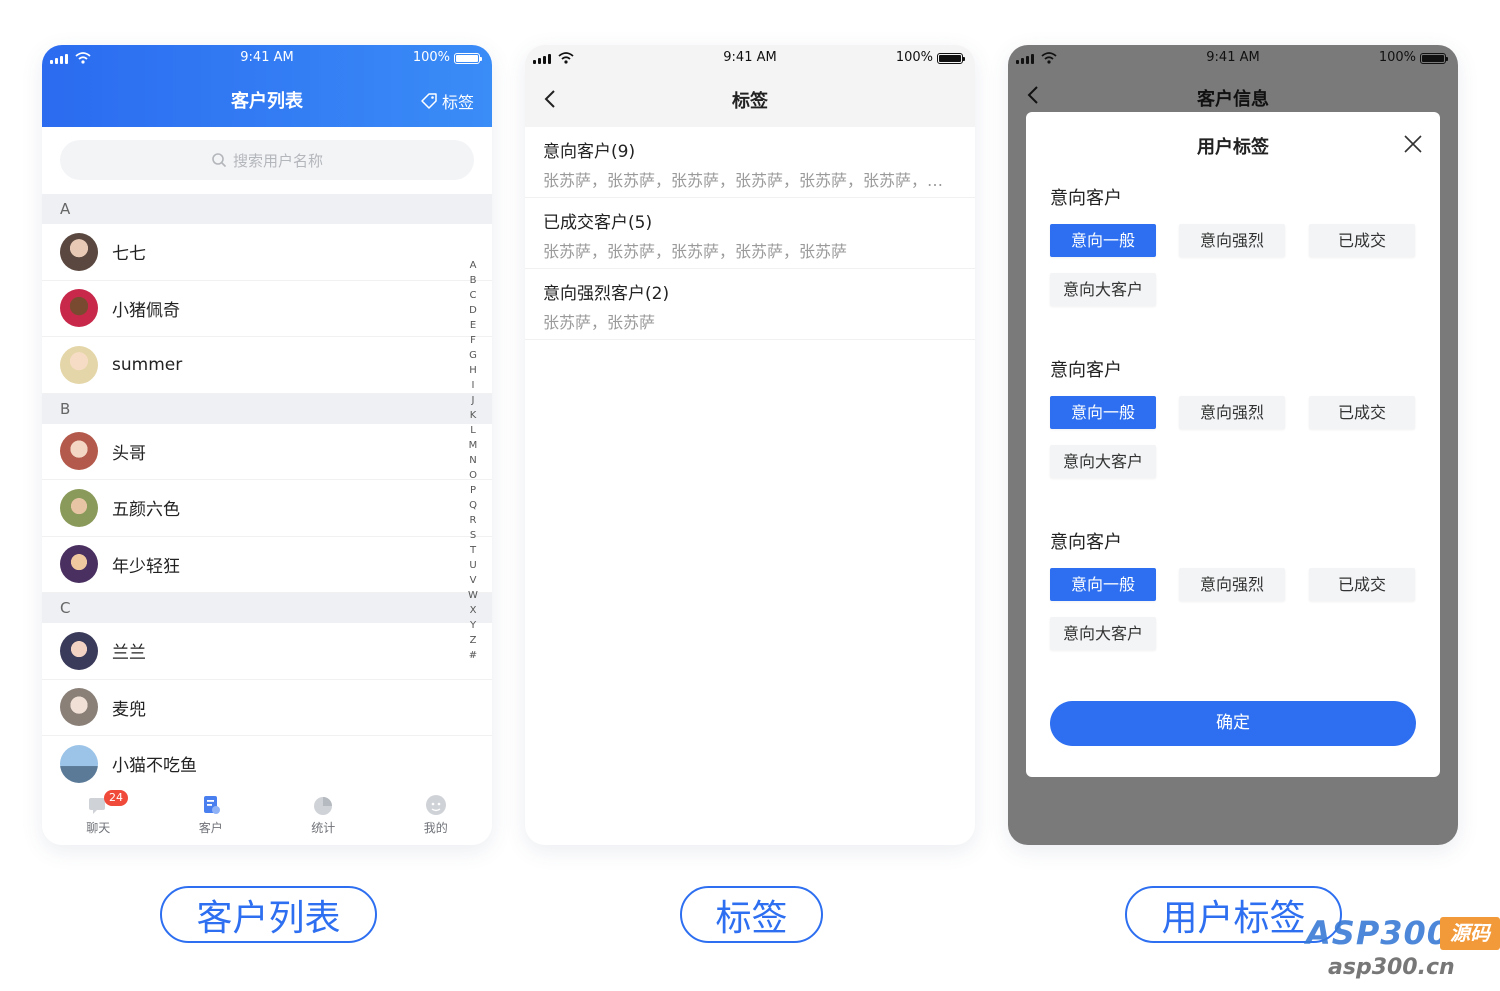 This screenshot has width=1500, height=991. Describe the element at coordinates (473, 310) in the screenshot. I see `index-letter: D` at that location.